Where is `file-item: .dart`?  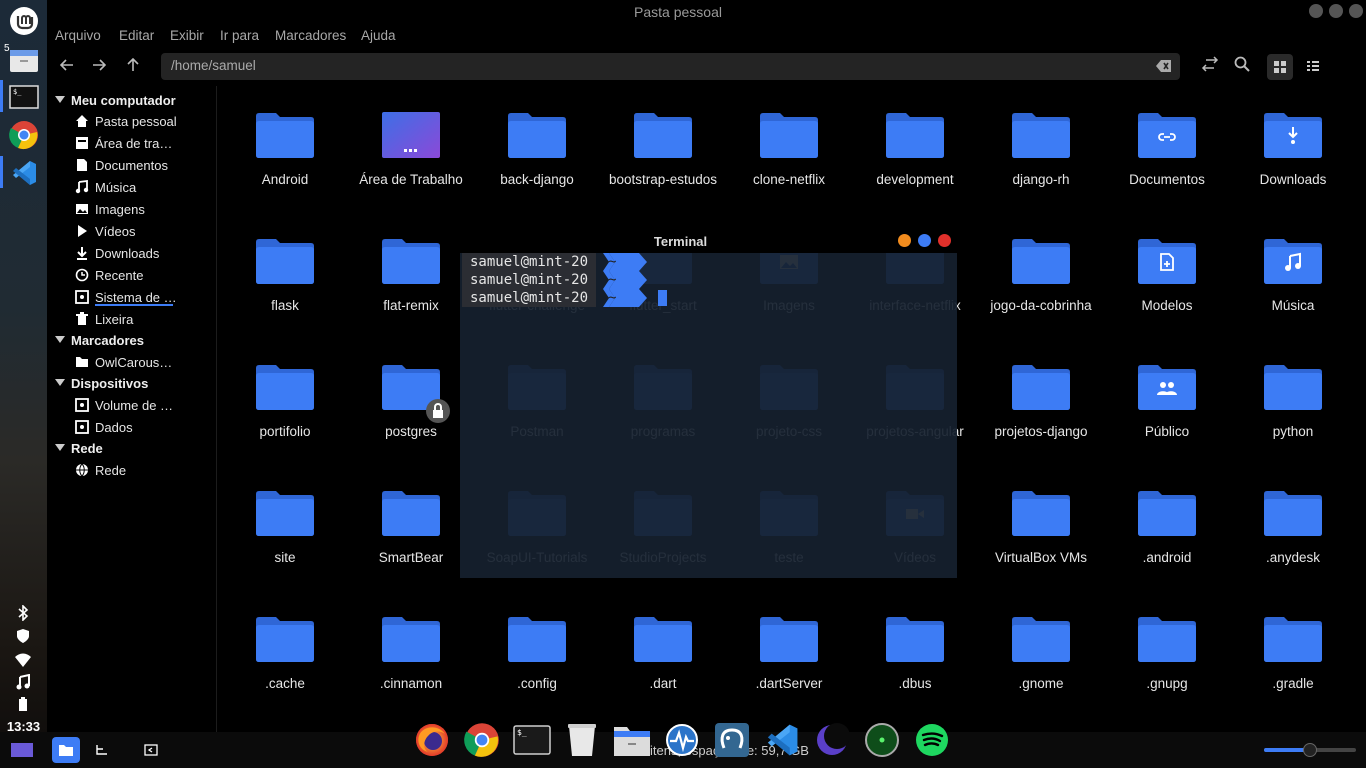 file-item: .dart is located at coordinates (663, 647).